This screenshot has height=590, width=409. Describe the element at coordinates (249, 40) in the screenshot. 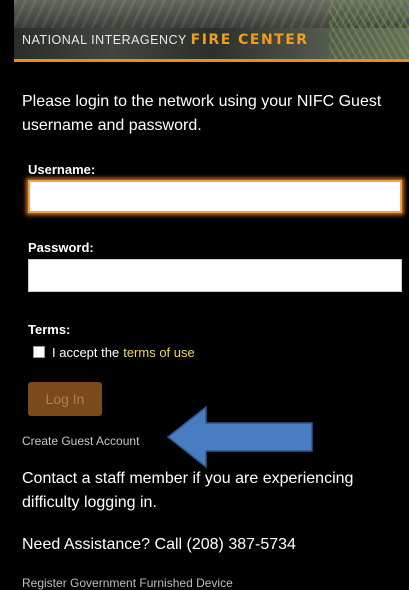

I see `logo-text-emphasis: FIRE CENTER` at that location.